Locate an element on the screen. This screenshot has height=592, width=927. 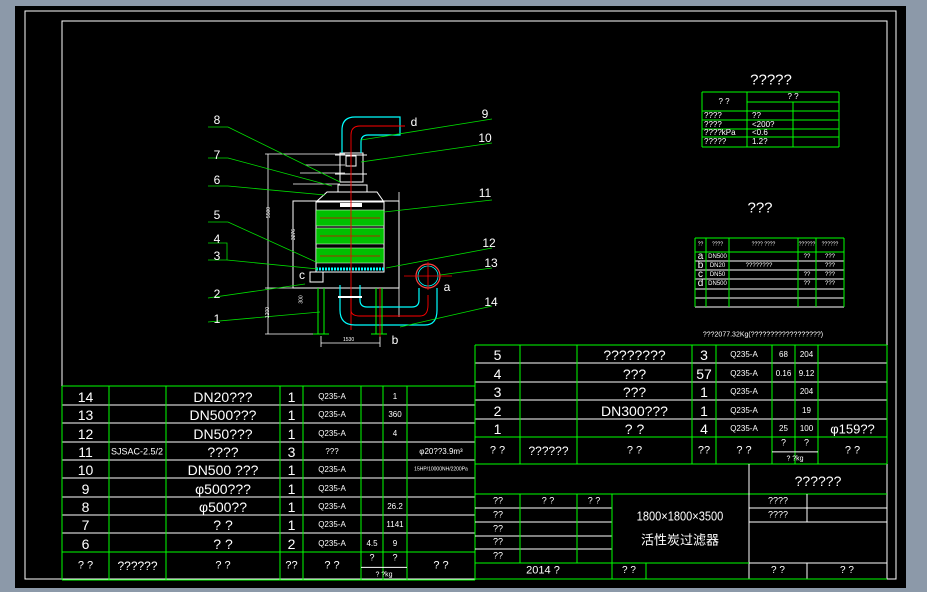
part-no-cell: 8 is located at coordinates (85, 507).